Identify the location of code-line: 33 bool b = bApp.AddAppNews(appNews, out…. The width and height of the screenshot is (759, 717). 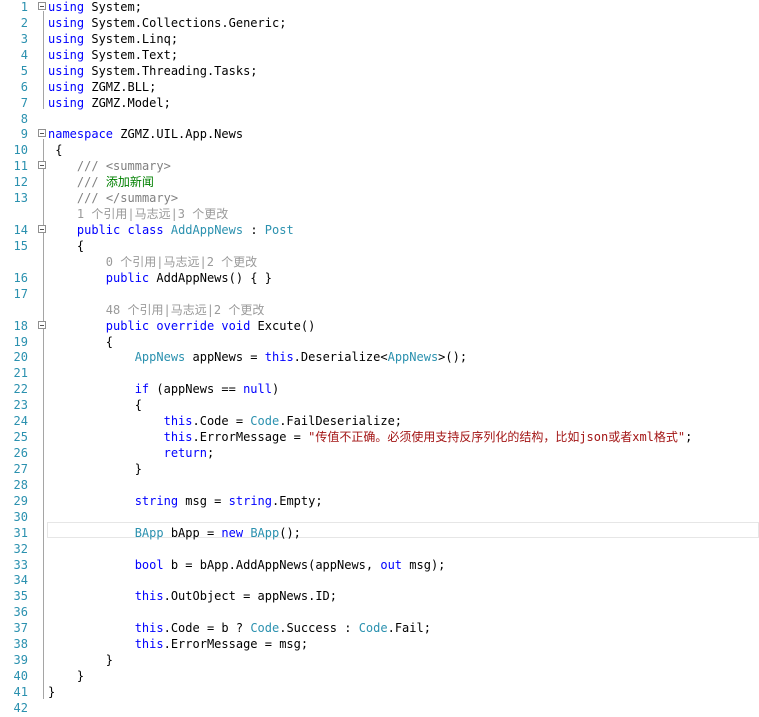
(379, 565).